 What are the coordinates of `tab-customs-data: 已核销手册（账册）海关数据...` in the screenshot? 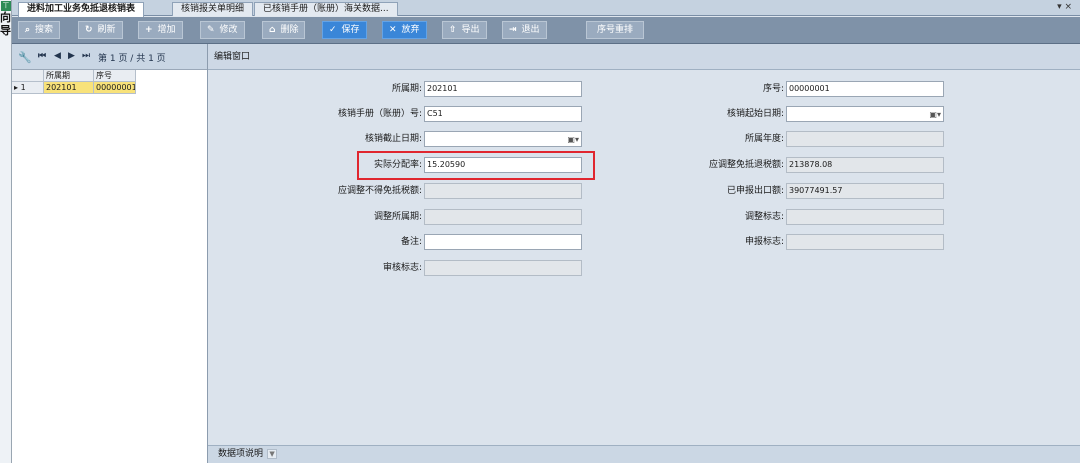 It's located at (326, 9).